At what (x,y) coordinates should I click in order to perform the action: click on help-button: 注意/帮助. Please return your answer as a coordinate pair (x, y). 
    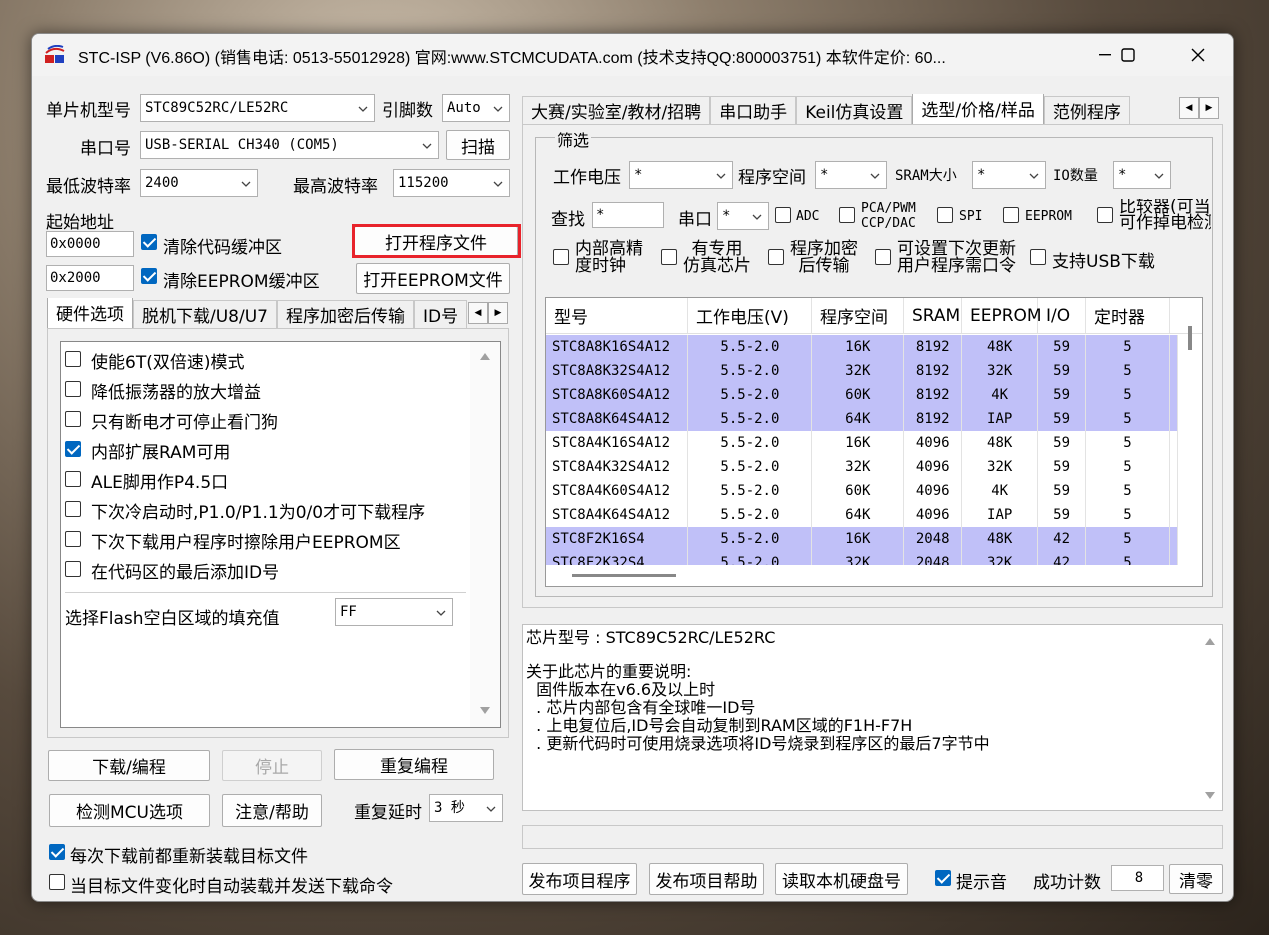
    Looking at the image, I should click on (272, 810).